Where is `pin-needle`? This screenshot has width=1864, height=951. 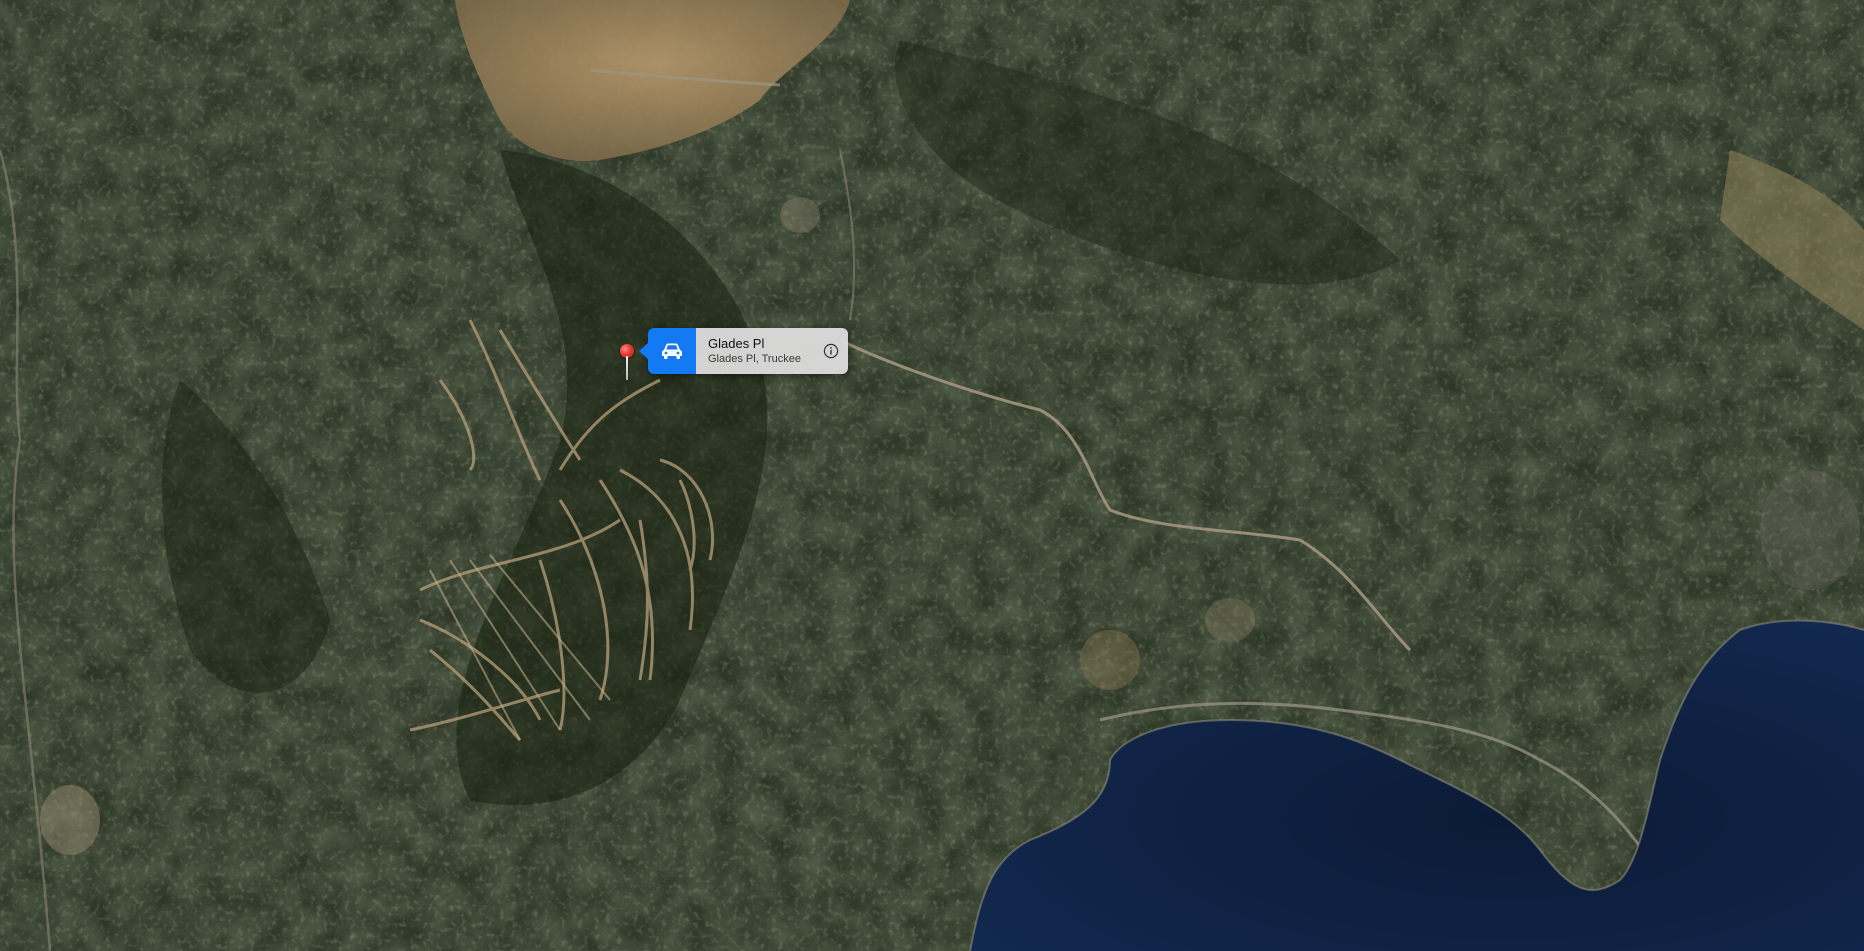
pin-needle is located at coordinates (627, 368).